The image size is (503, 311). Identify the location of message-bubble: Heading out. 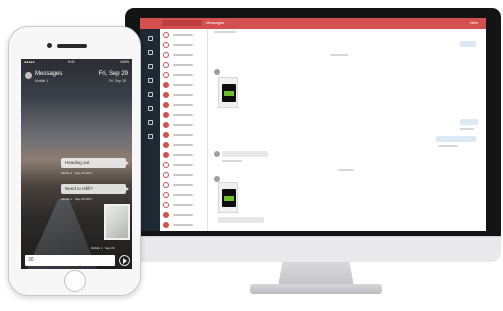
(95, 163).